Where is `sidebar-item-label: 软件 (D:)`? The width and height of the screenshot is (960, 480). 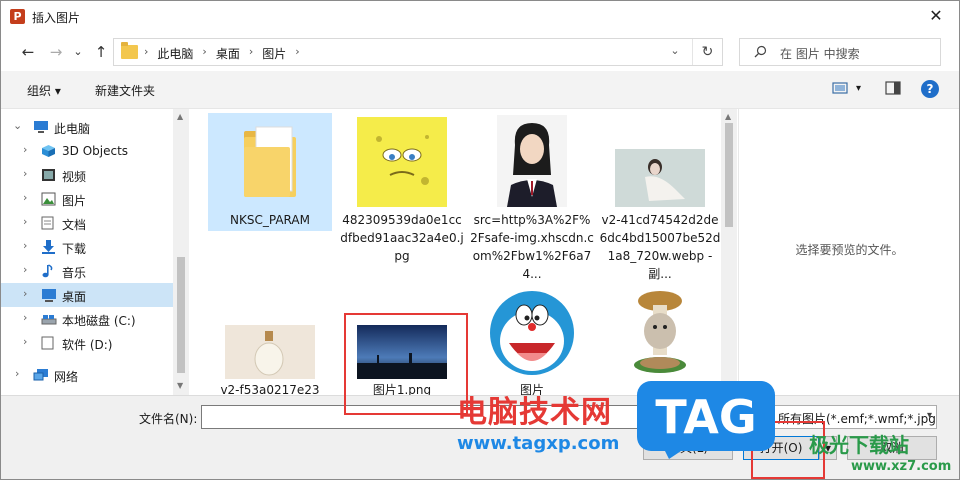
sidebar-item-label: 软件 (D:) is located at coordinates (87, 345).